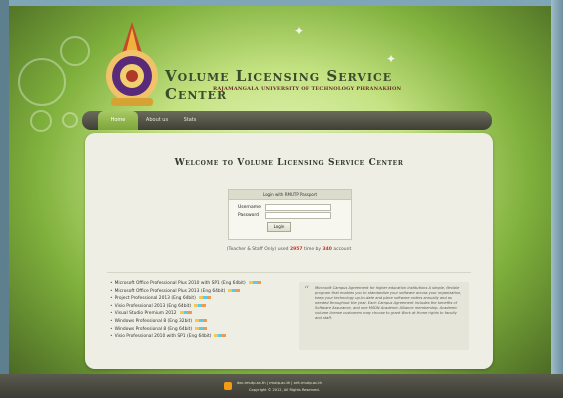  I want to click on site-title: Volume Licensing Service Center, so click(279, 85).